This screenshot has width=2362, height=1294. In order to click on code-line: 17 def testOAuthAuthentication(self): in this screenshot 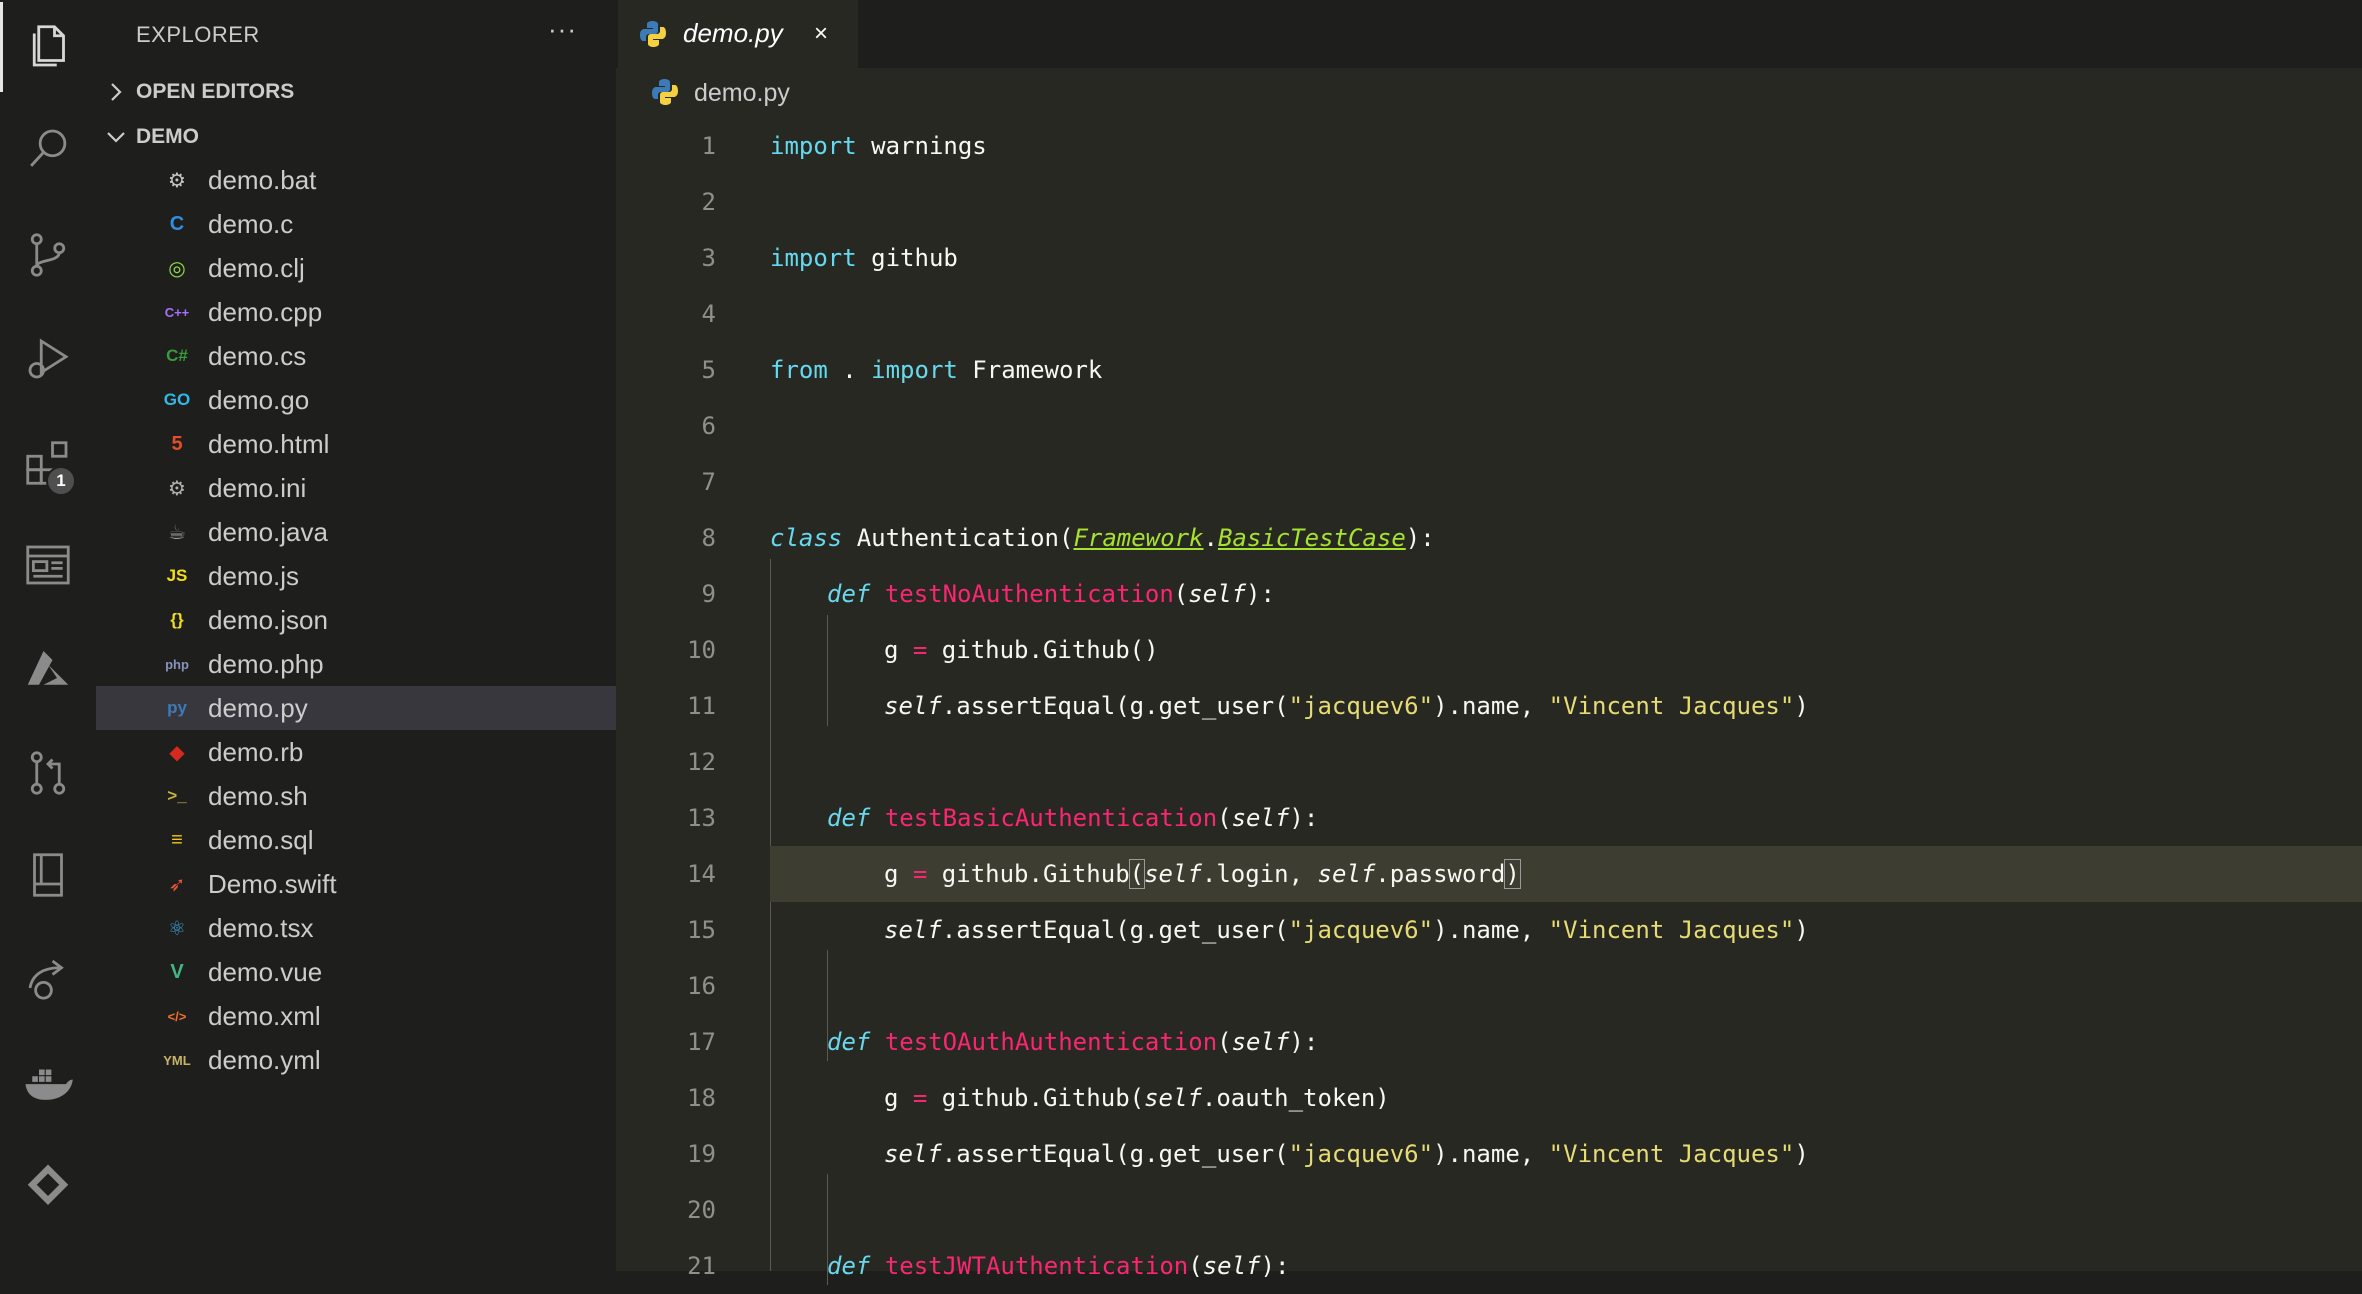, I will do `click(1489, 1042)`.